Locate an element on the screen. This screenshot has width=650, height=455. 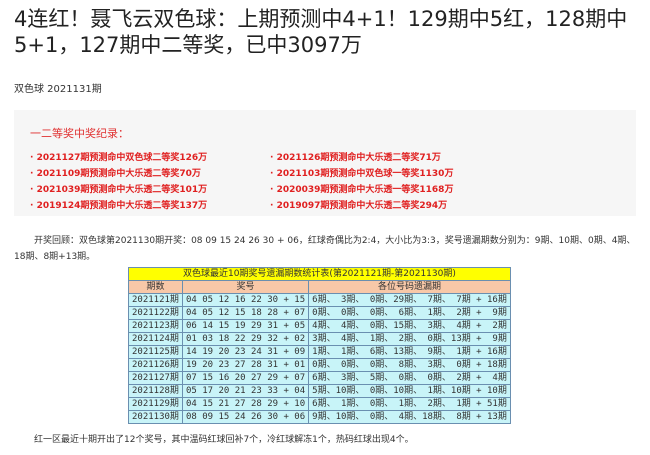
numbers-cell: 14 19 20 23 24 31 + 09 is located at coordinates (245, 352).